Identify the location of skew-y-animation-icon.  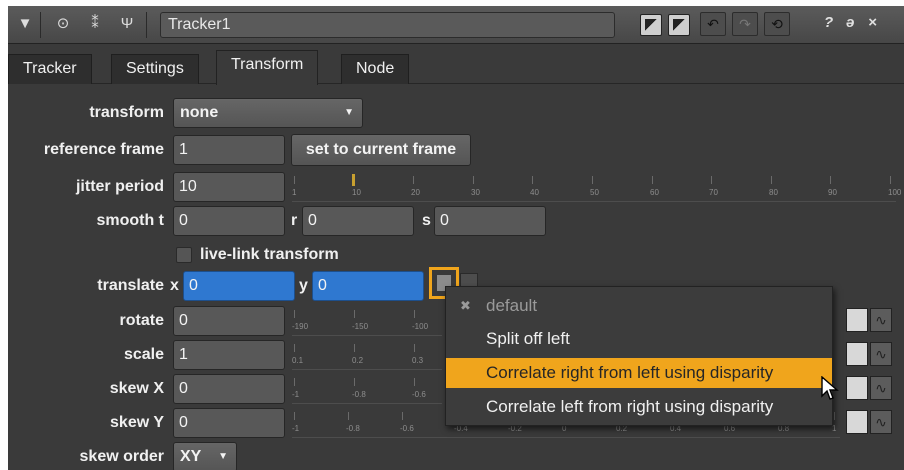
(857, 422).